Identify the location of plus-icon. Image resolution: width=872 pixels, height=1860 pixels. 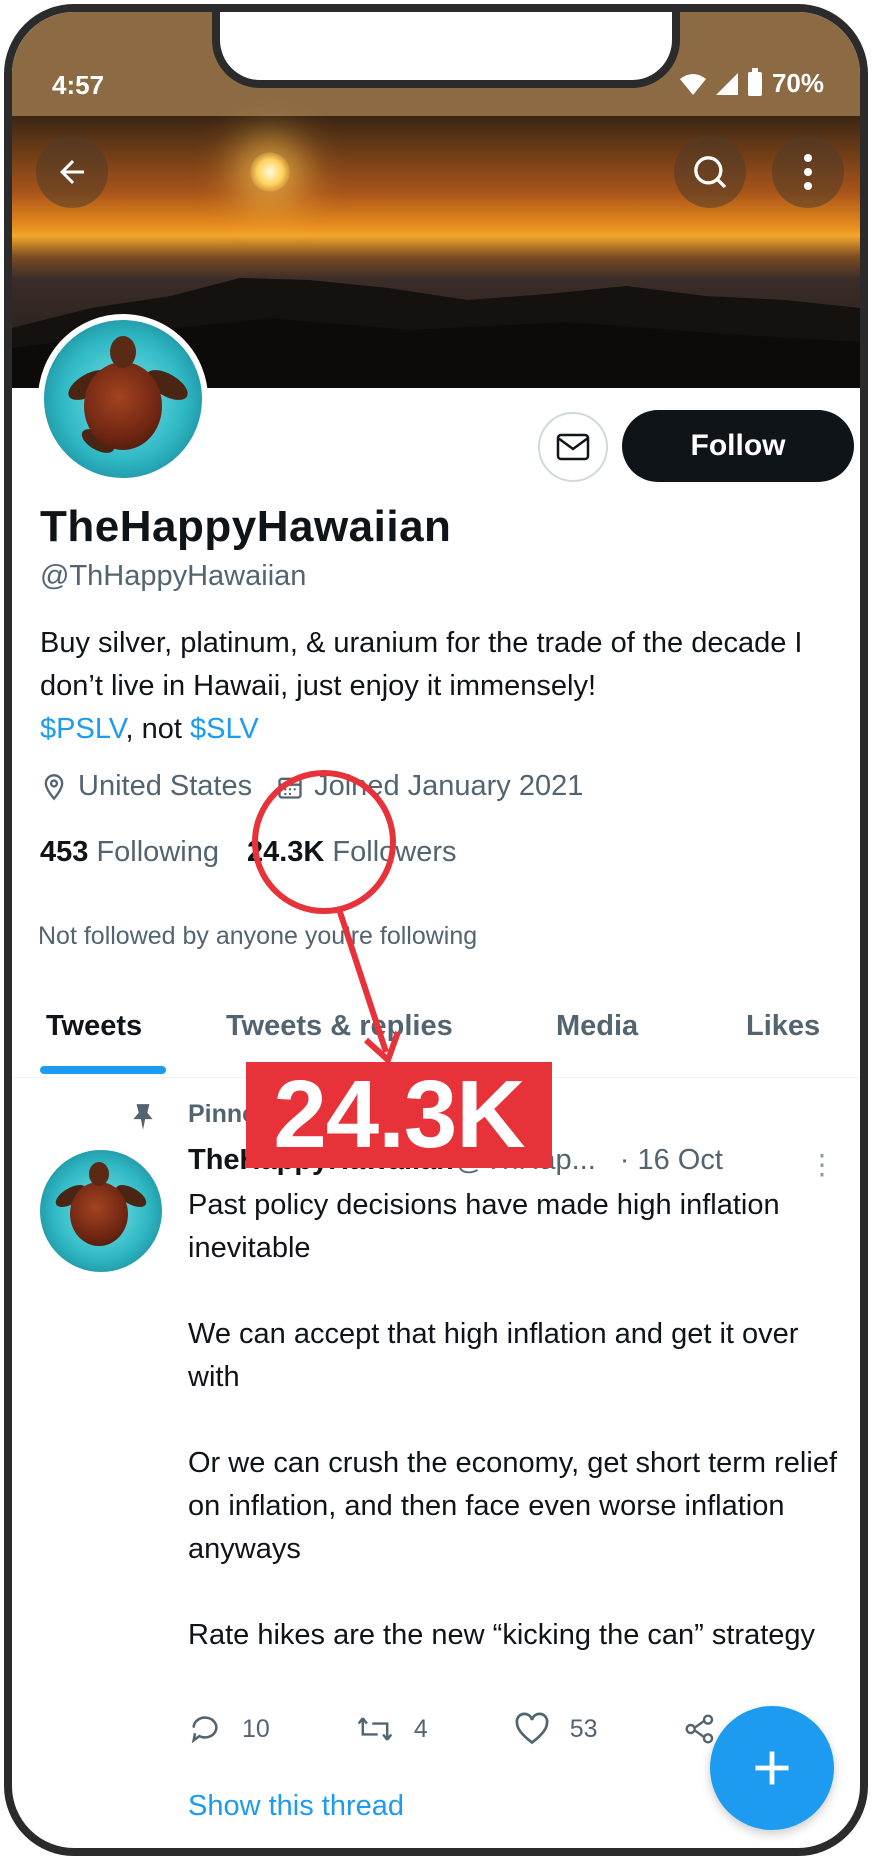
(772, 1768).